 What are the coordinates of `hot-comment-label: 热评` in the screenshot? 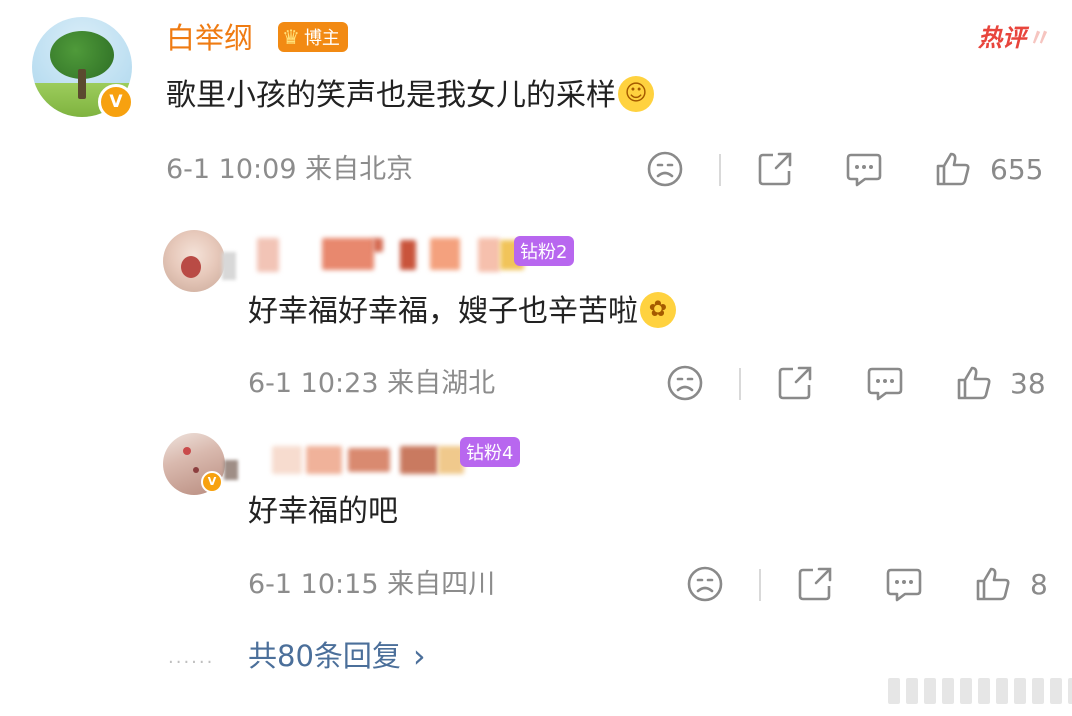 It's located at (1002, 38).